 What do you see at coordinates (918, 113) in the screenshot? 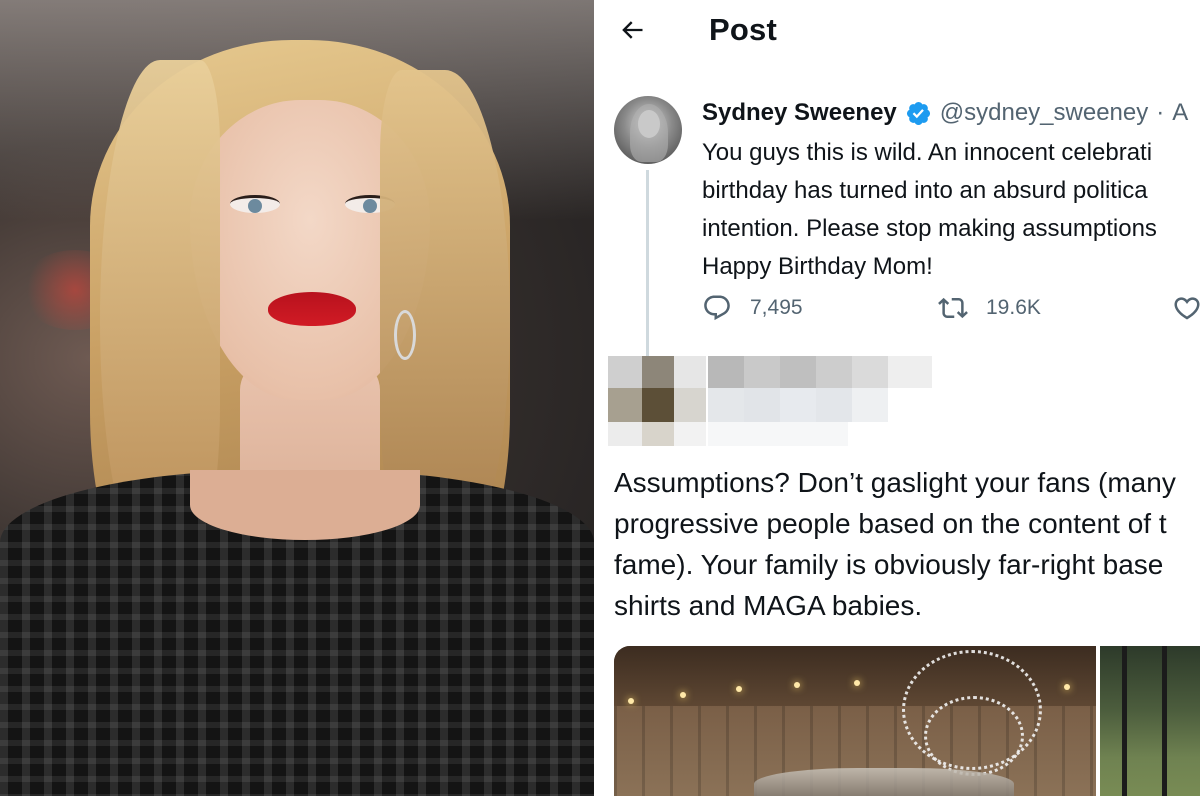
I see `verified-badge-icon` at bounding box center [918, 113].